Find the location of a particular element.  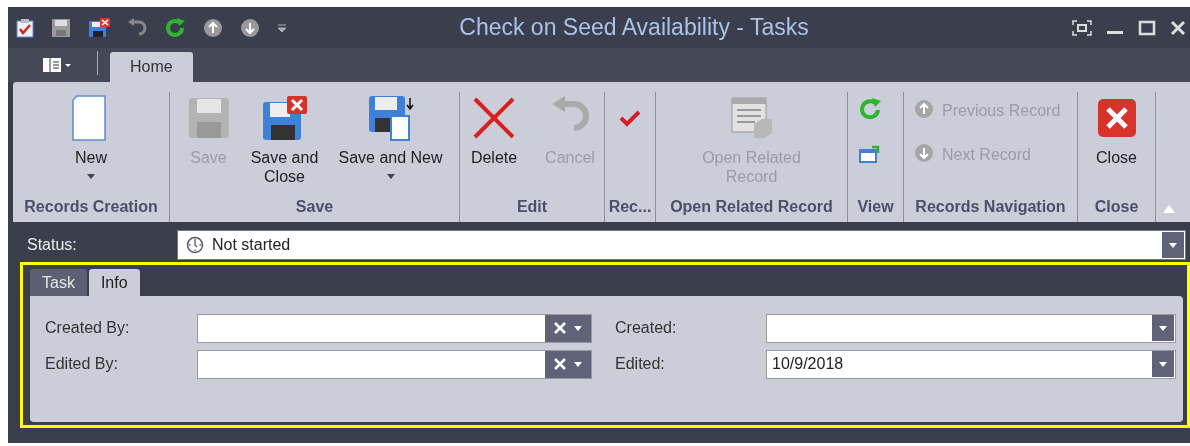

status-dropdown: Not started is located at coordinates (681, 245).